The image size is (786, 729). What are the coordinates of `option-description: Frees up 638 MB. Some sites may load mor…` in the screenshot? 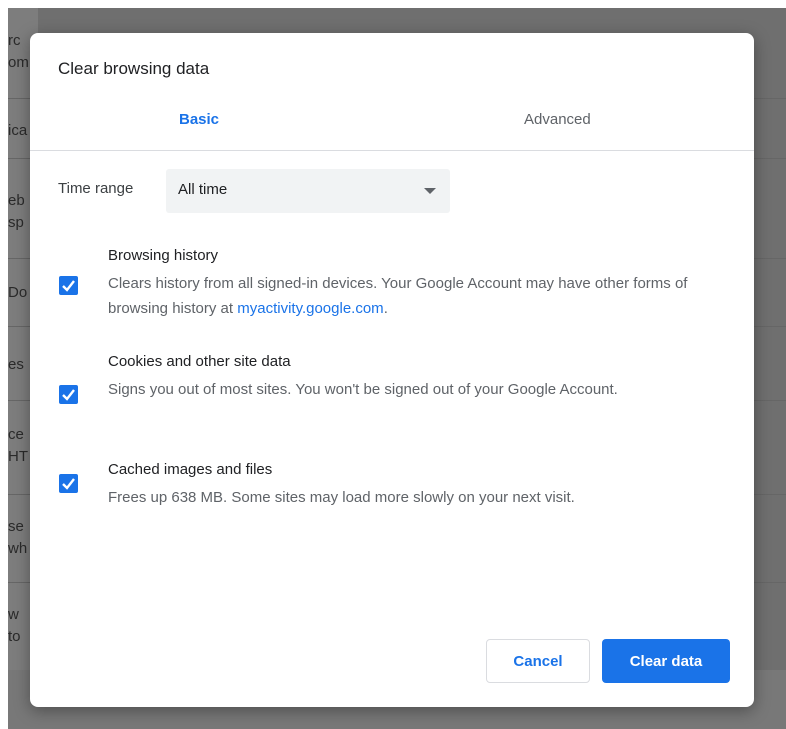 It's located at (341, 497).